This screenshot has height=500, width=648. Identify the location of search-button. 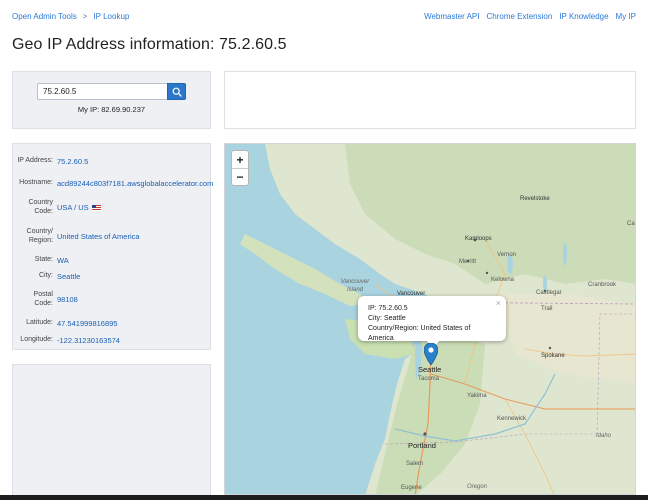
(176, 91).